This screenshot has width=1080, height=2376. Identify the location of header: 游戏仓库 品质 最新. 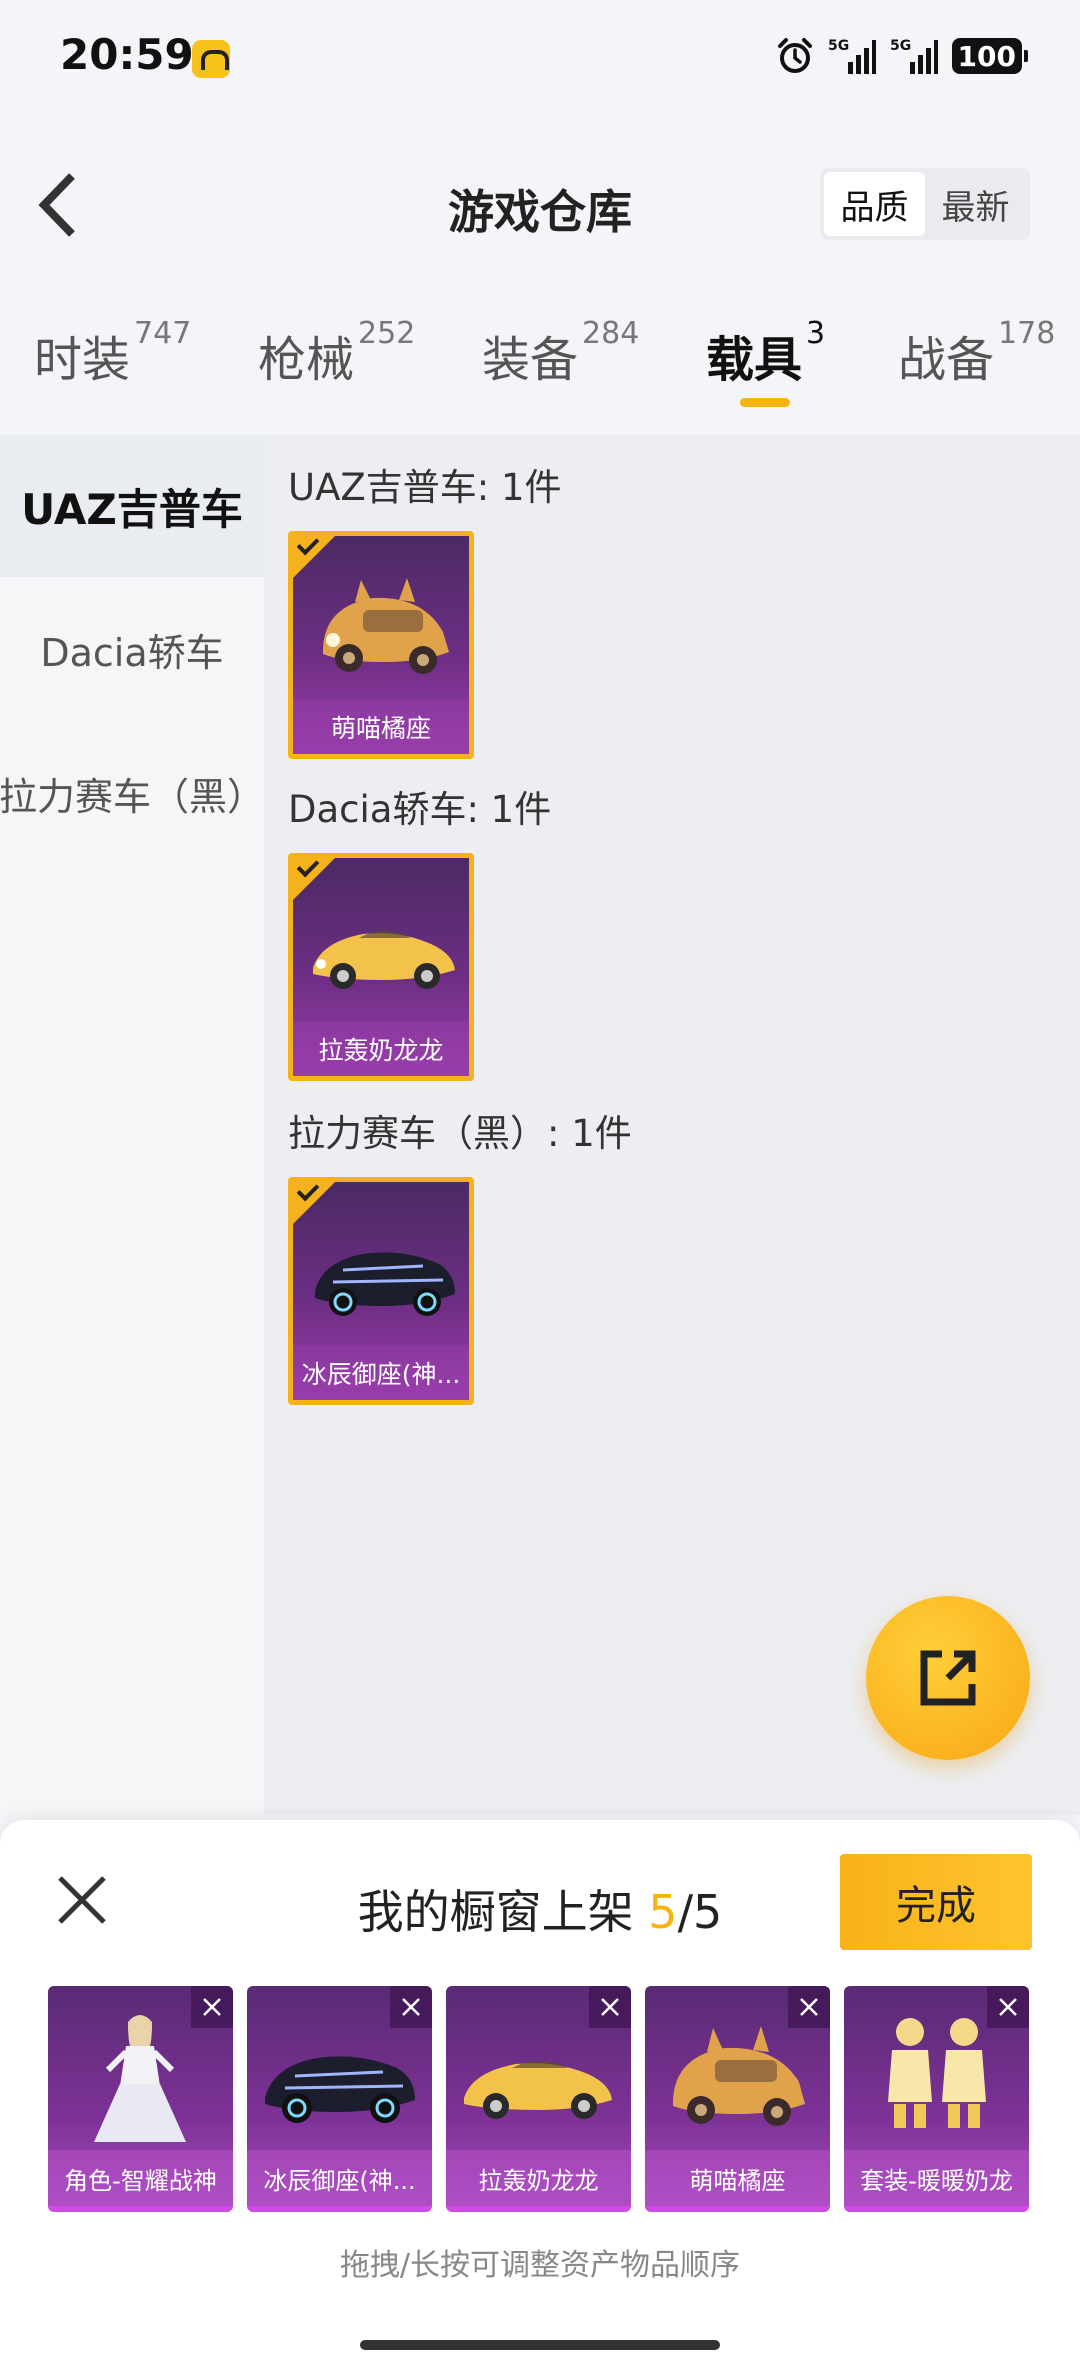
(540, 205).